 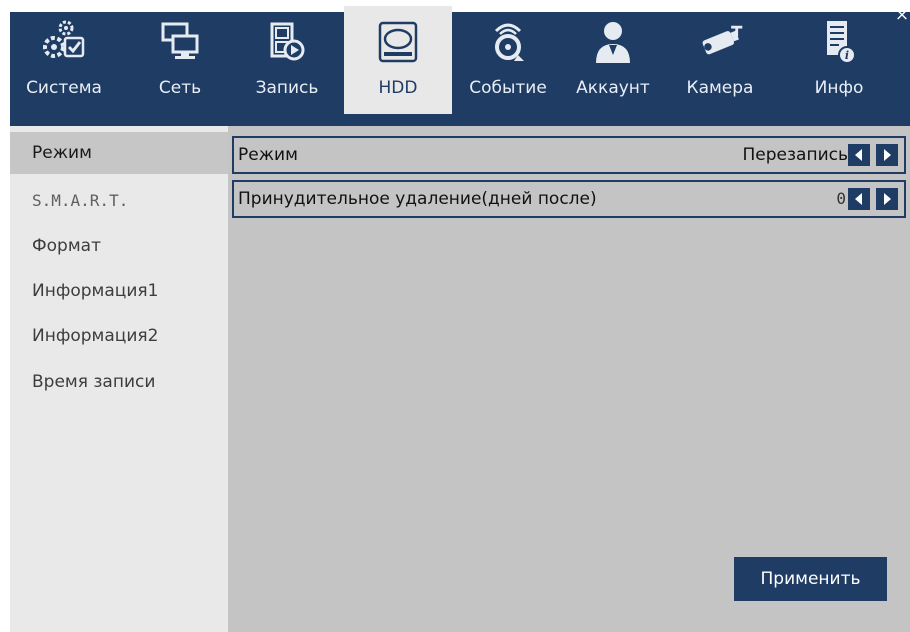 I want to click on force-delete-prev-button, so click(x=859, y=199).